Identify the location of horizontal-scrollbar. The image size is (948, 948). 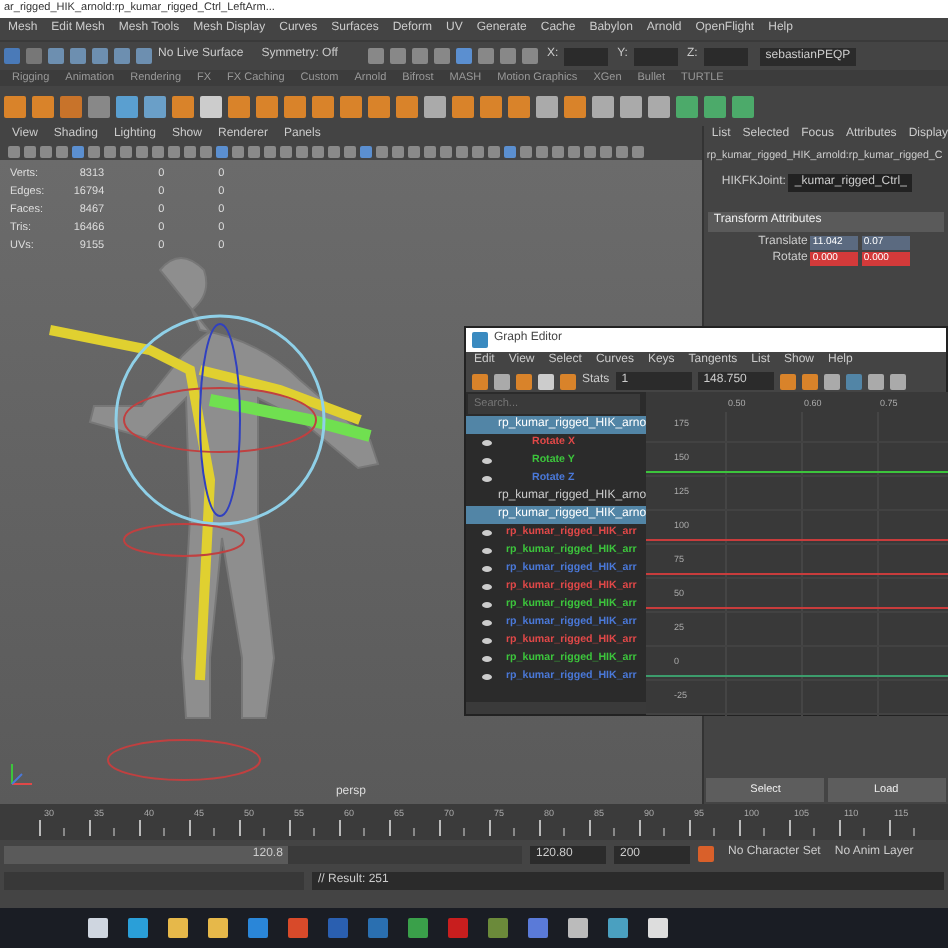
(556, 708).